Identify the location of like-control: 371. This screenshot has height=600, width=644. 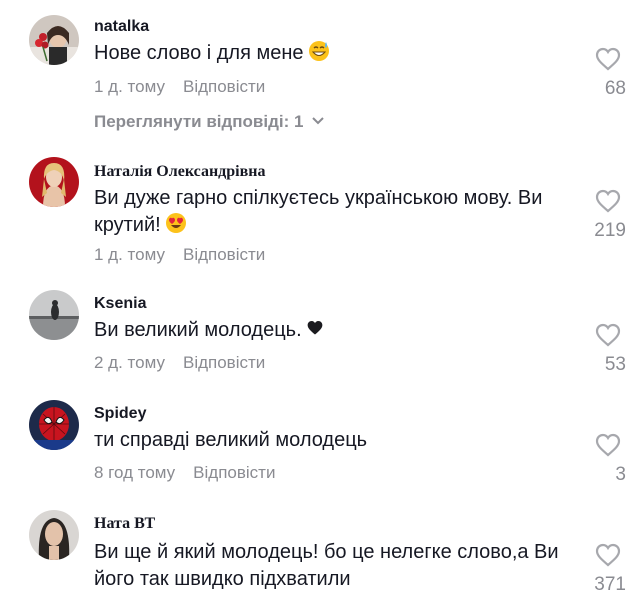
(608, 569).